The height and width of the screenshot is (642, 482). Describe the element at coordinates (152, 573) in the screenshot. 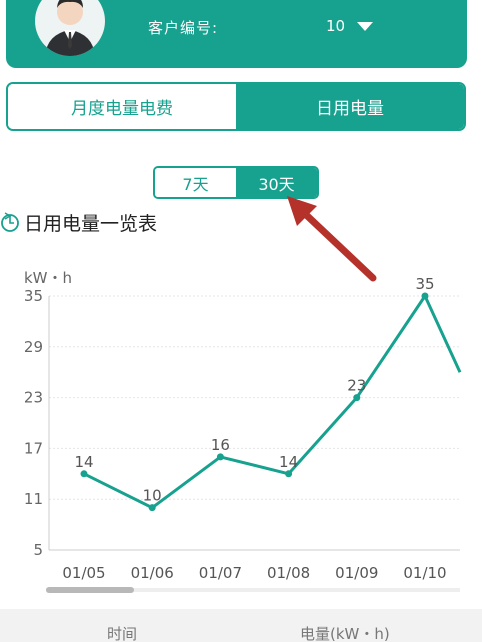

I see `x-tick-label: 01/06` at that location.